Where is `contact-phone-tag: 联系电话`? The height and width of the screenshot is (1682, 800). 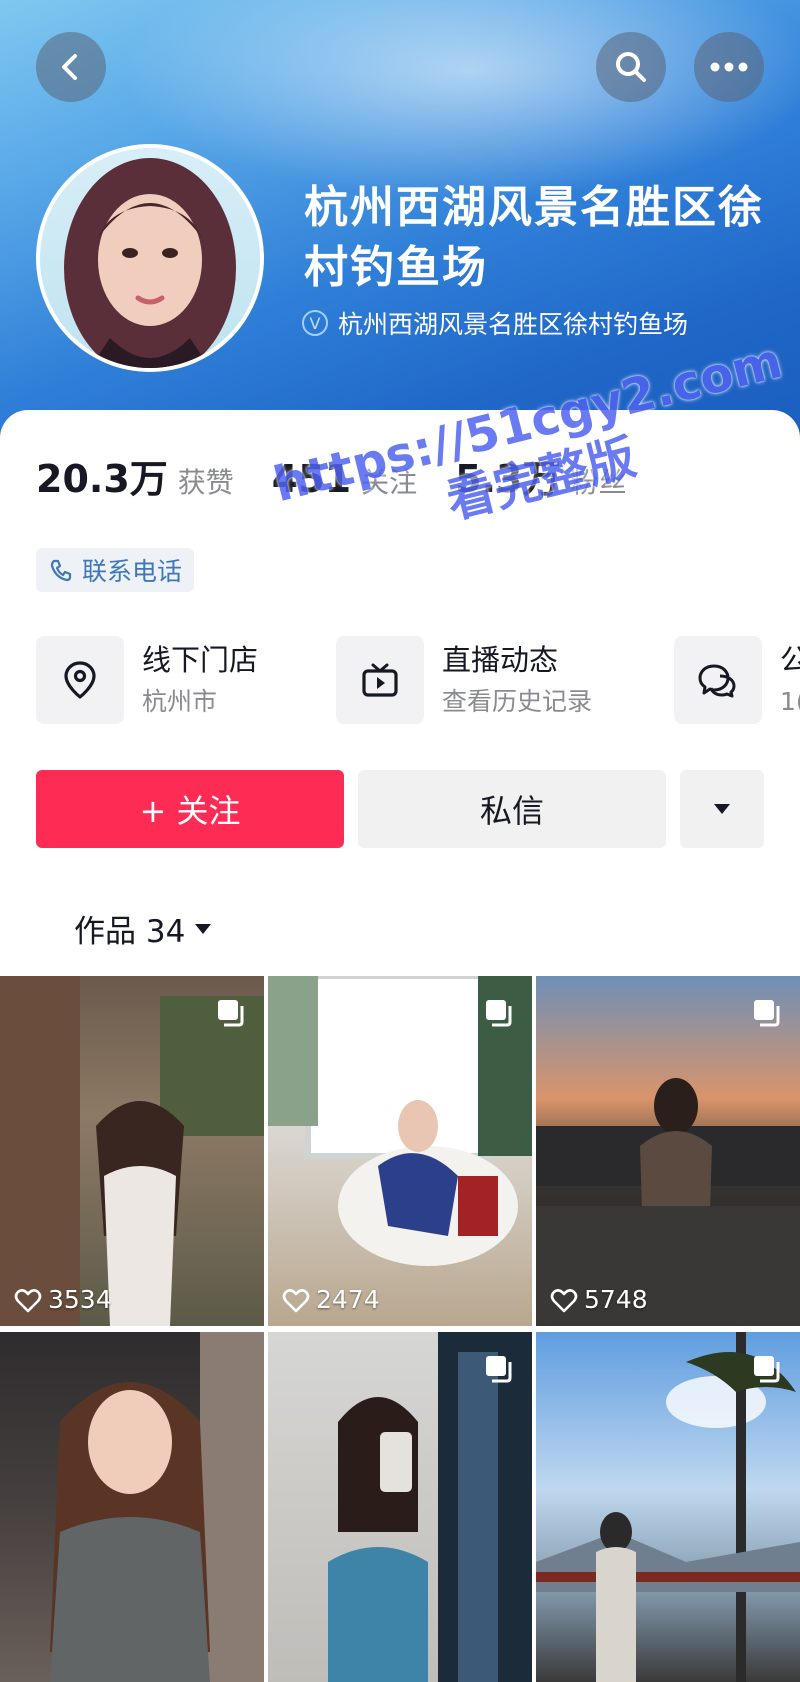
contact-phone-tag: 联系电话 is located at coordinates (115, 570).